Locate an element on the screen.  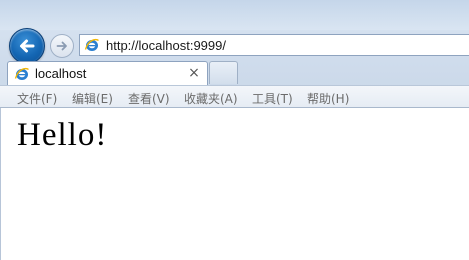
menu-file: 文件(F) is located at coordinates (37, 98).